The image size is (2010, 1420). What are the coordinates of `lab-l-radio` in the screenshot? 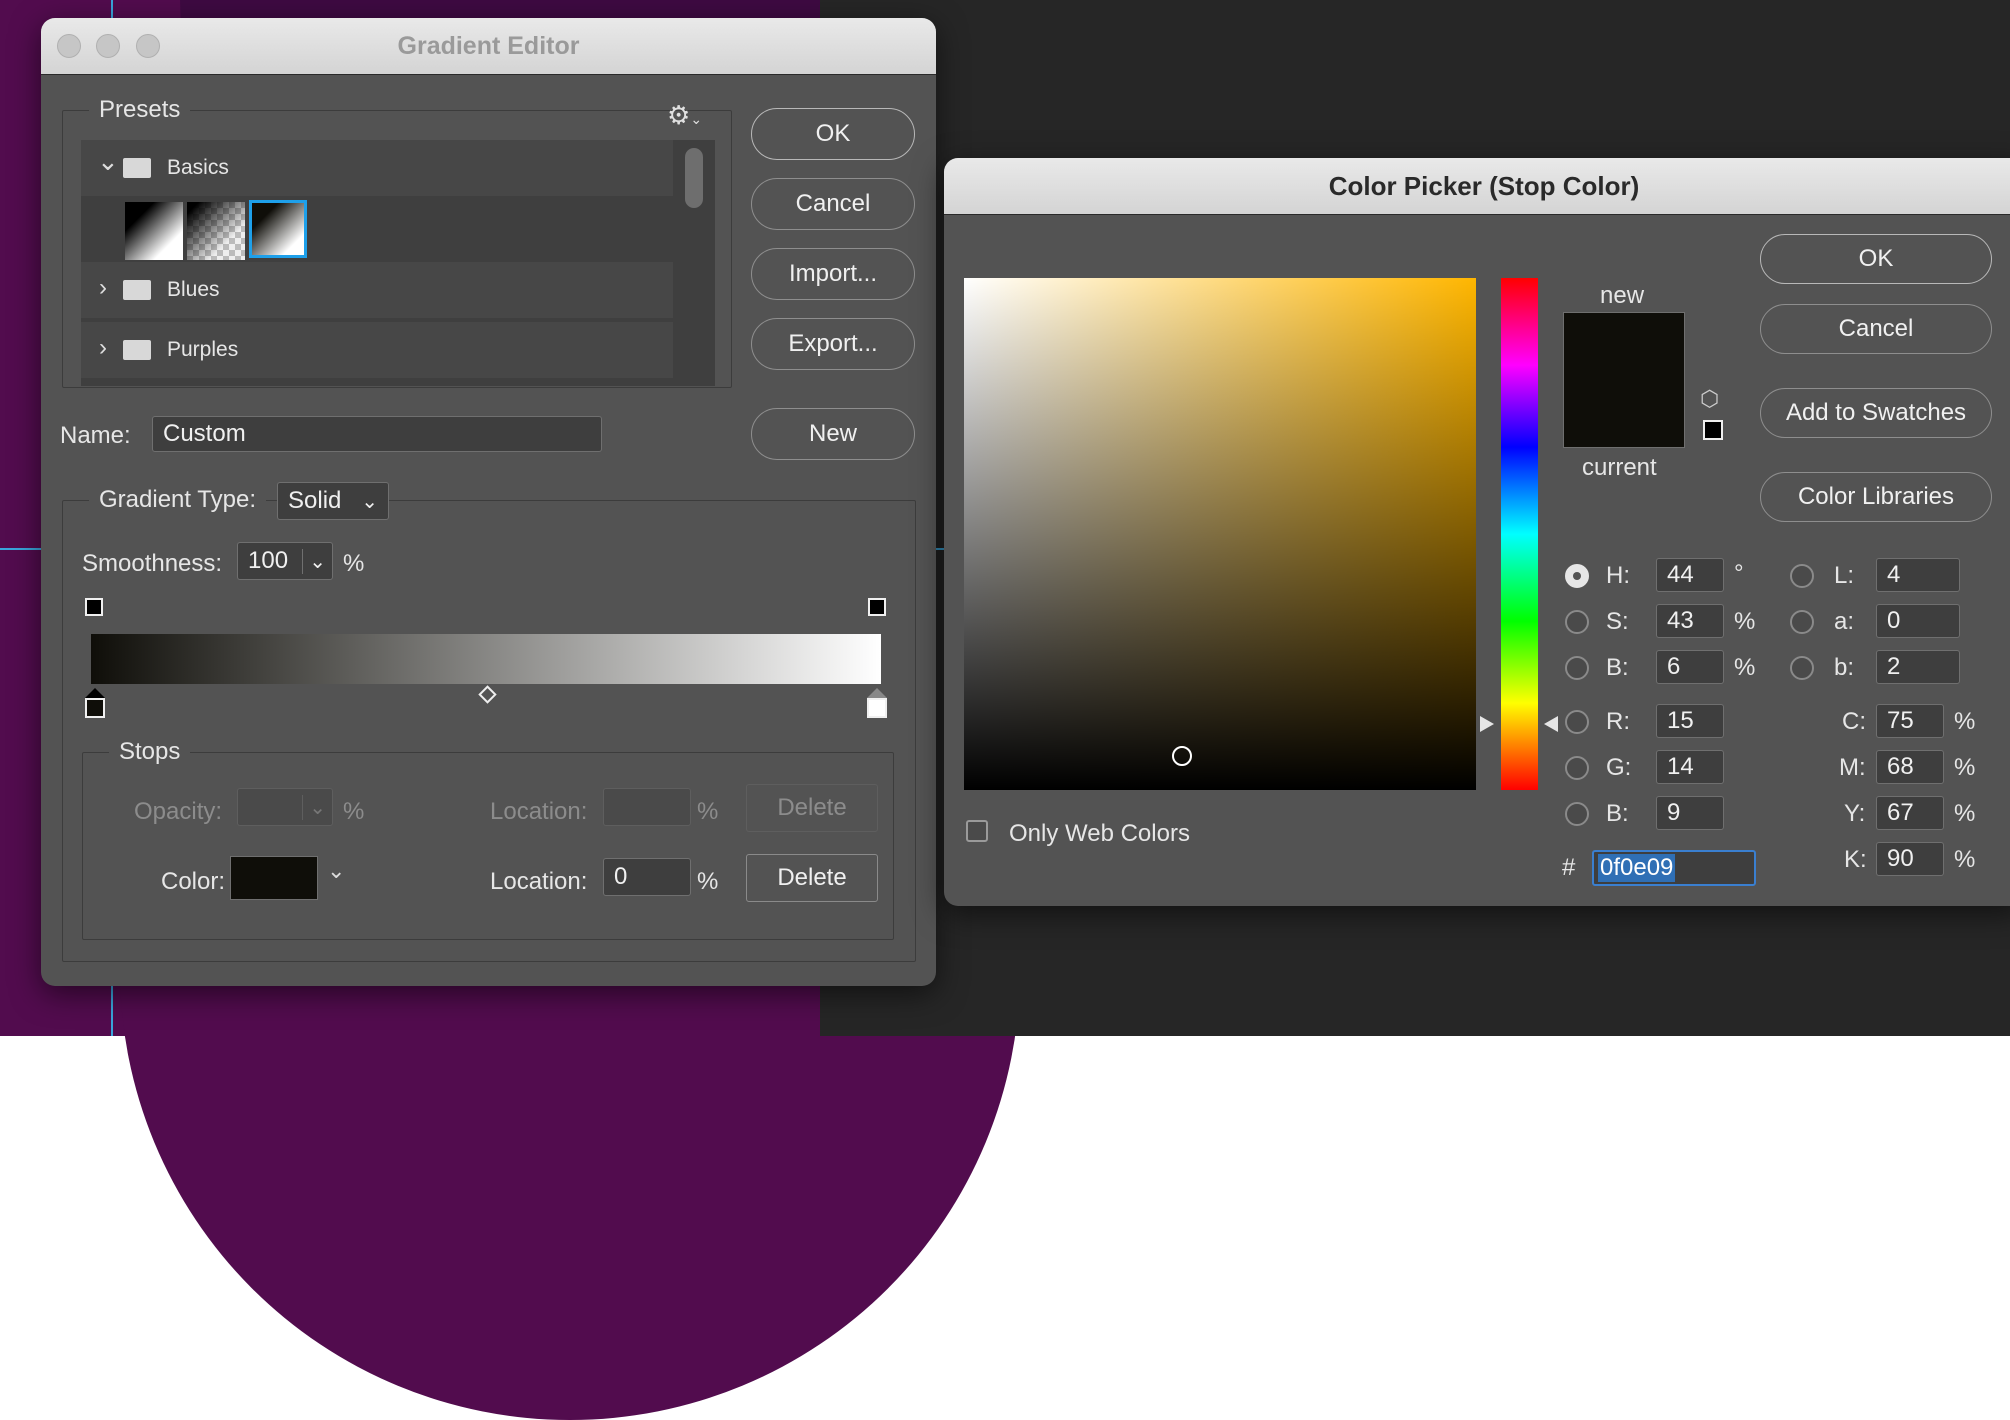 It's located at (1802, 576).